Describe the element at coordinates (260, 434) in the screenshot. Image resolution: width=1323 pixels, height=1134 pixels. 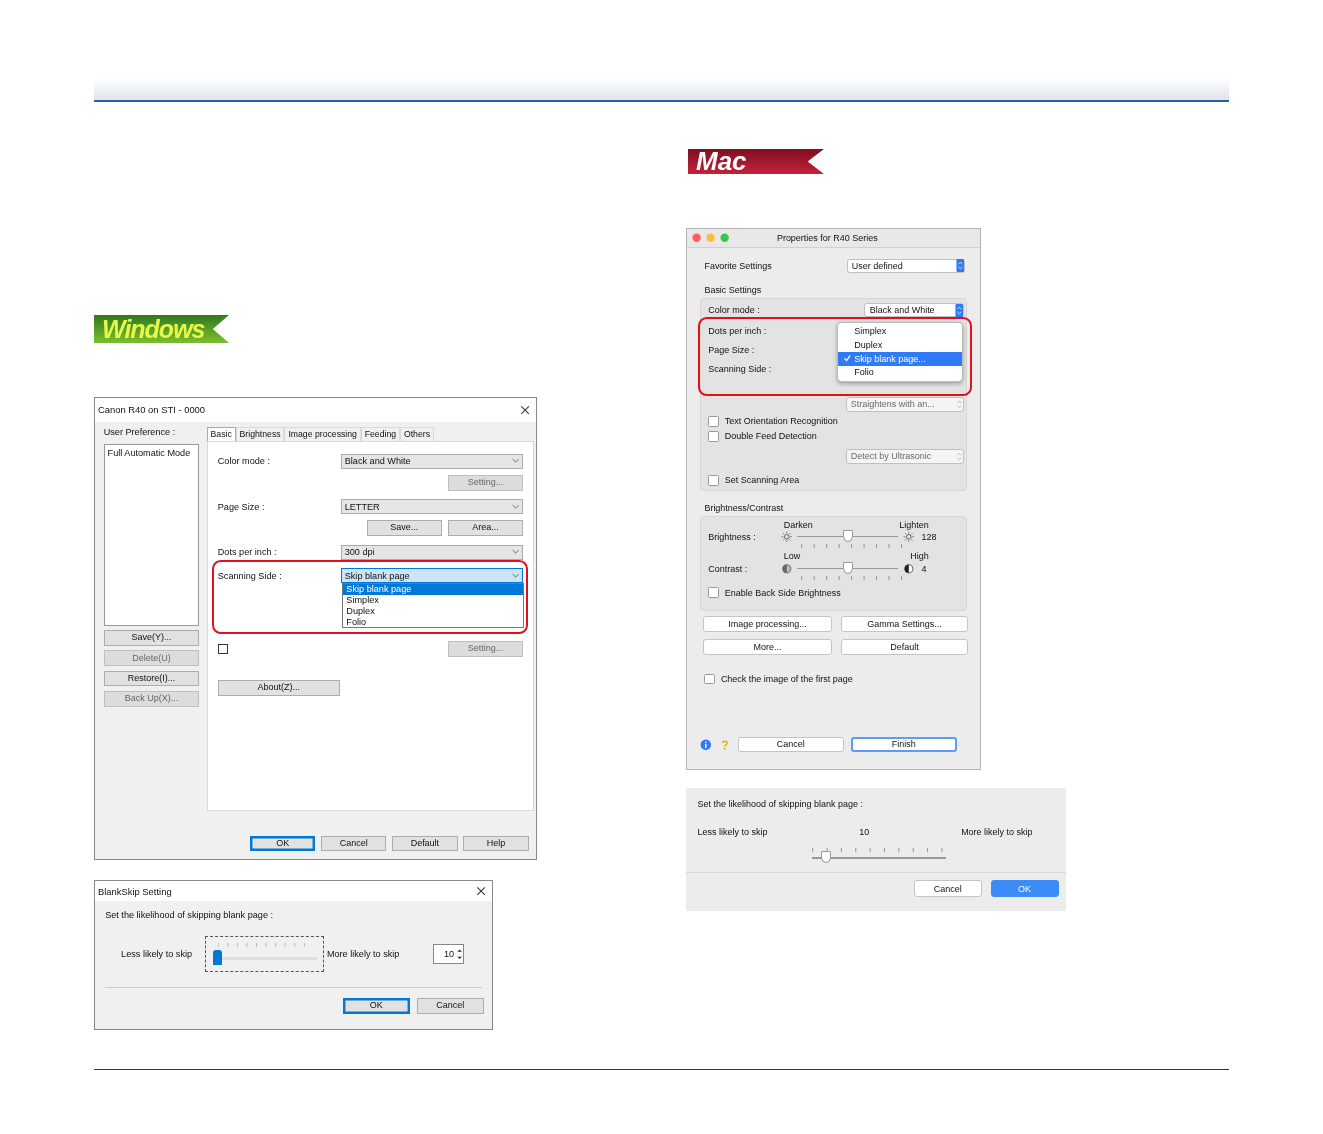
I see `tab: Brightness` at that location.